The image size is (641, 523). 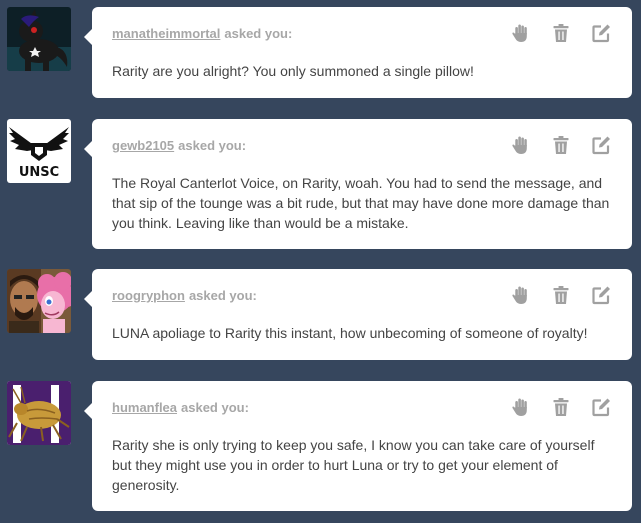 I want to click on avatar-image: UNSC, so click(x=39, y=151).